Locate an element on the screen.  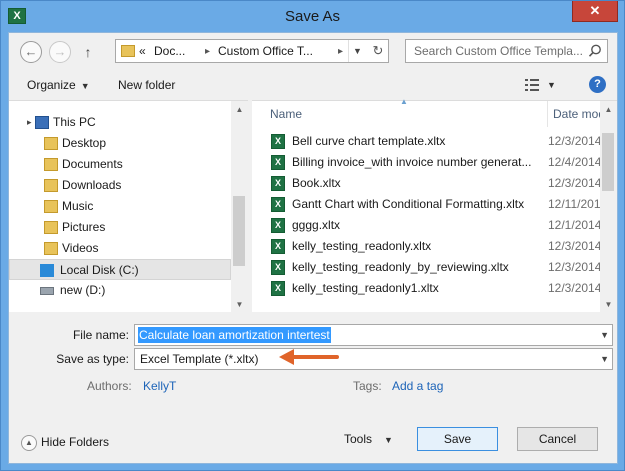
close-icon: ✕ is located at coordinates (595, 10).